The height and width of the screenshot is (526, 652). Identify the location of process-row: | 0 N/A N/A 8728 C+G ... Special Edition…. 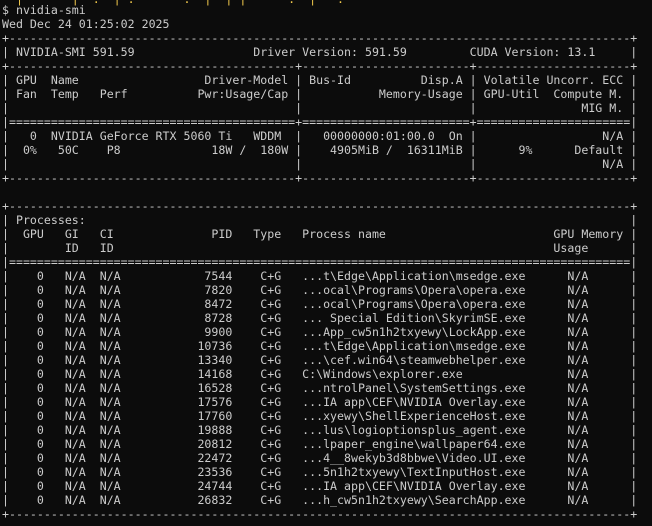
(320, 318).